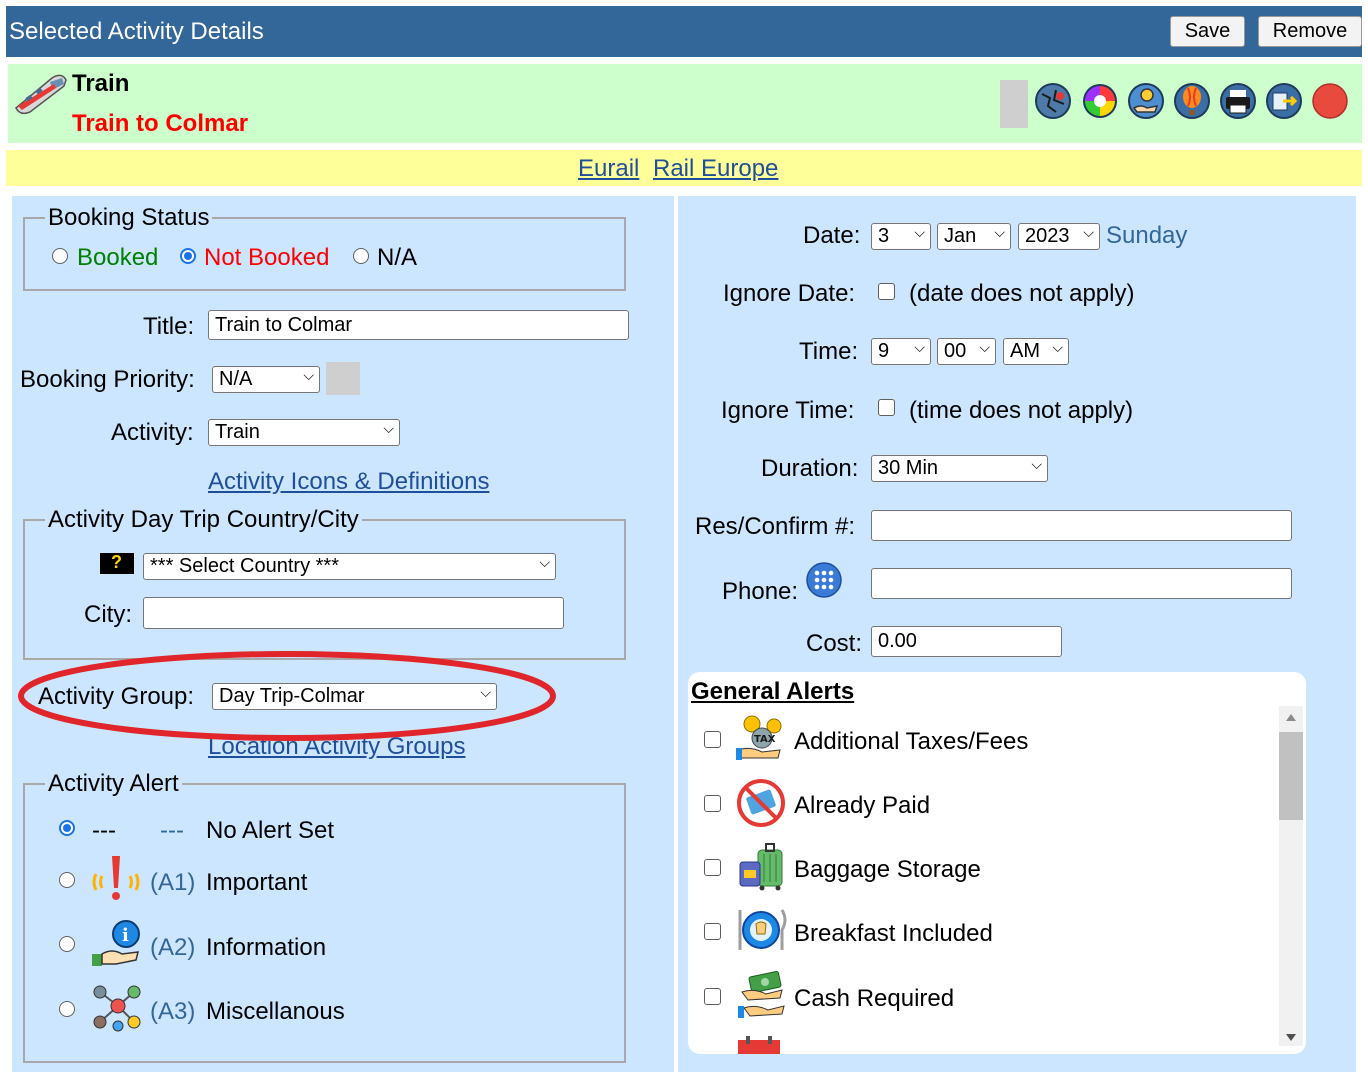 The height and width of the screenshot is (1080, 1368). What do you see at coordinates (304, 432) in the screenshot?
I see `activity-select: Train ⌵` at bounding box center [304, 432].